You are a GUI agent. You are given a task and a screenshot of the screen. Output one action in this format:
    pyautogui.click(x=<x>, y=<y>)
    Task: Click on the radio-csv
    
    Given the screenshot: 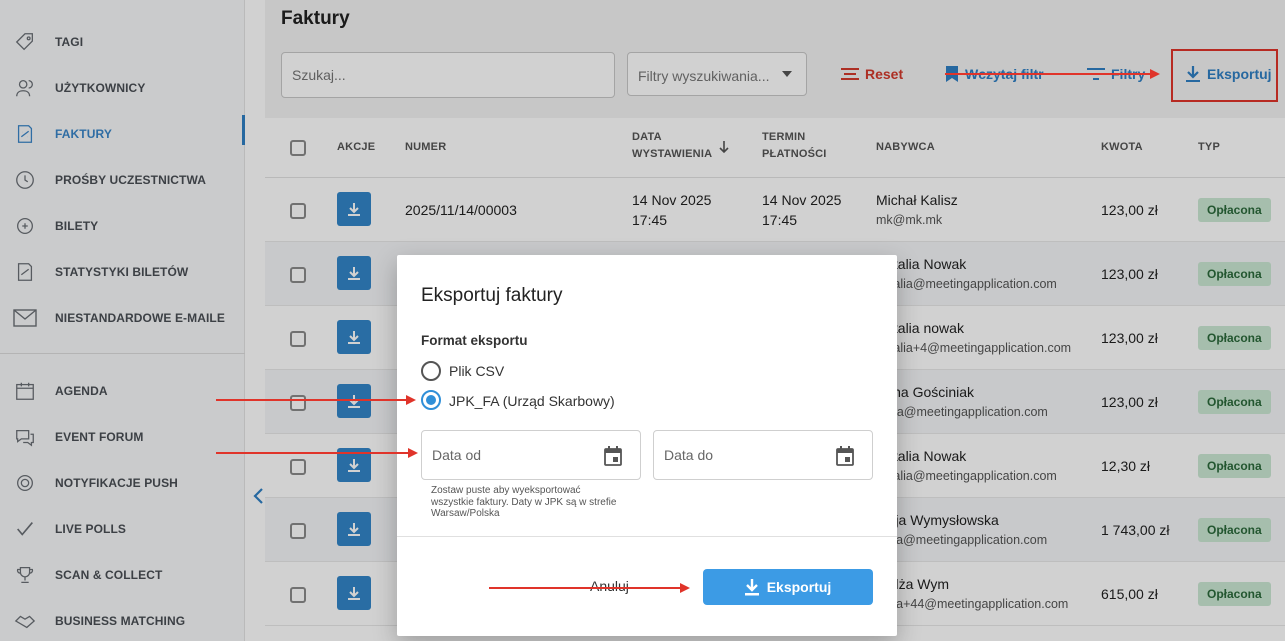 What is the action you would take?
    pyautogui.click(x=431, y=371)
    